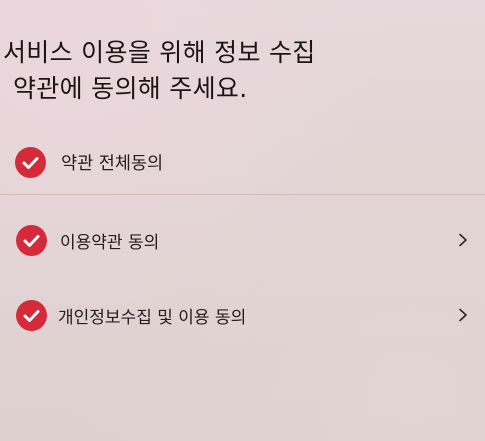 The width and height of the screenshot is (485, 441). Describe the element at coordinates (242, 194) in the screenshot. I see `divider` at that location.